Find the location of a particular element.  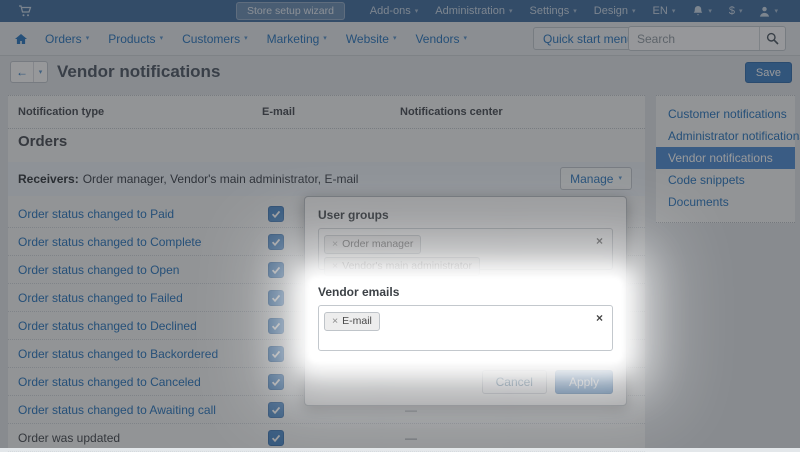

vendor-emails-multiselect: × E-mail × is located at coordinates (465, 328).